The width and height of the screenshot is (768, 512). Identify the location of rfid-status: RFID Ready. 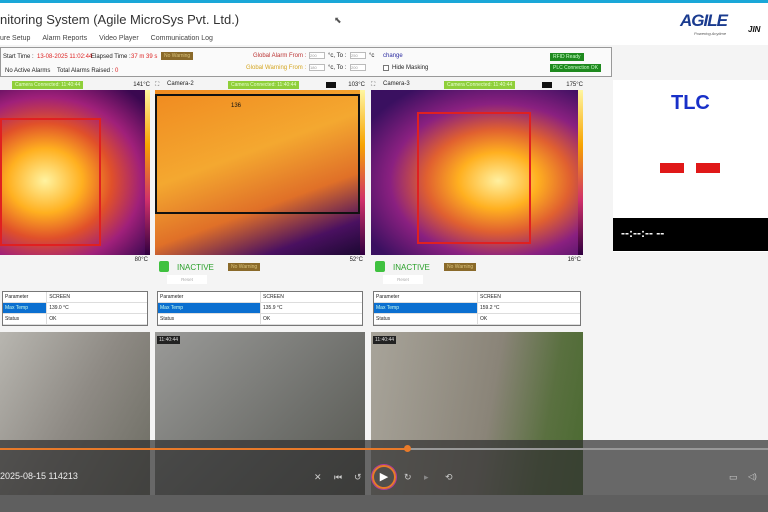
(567, 57).